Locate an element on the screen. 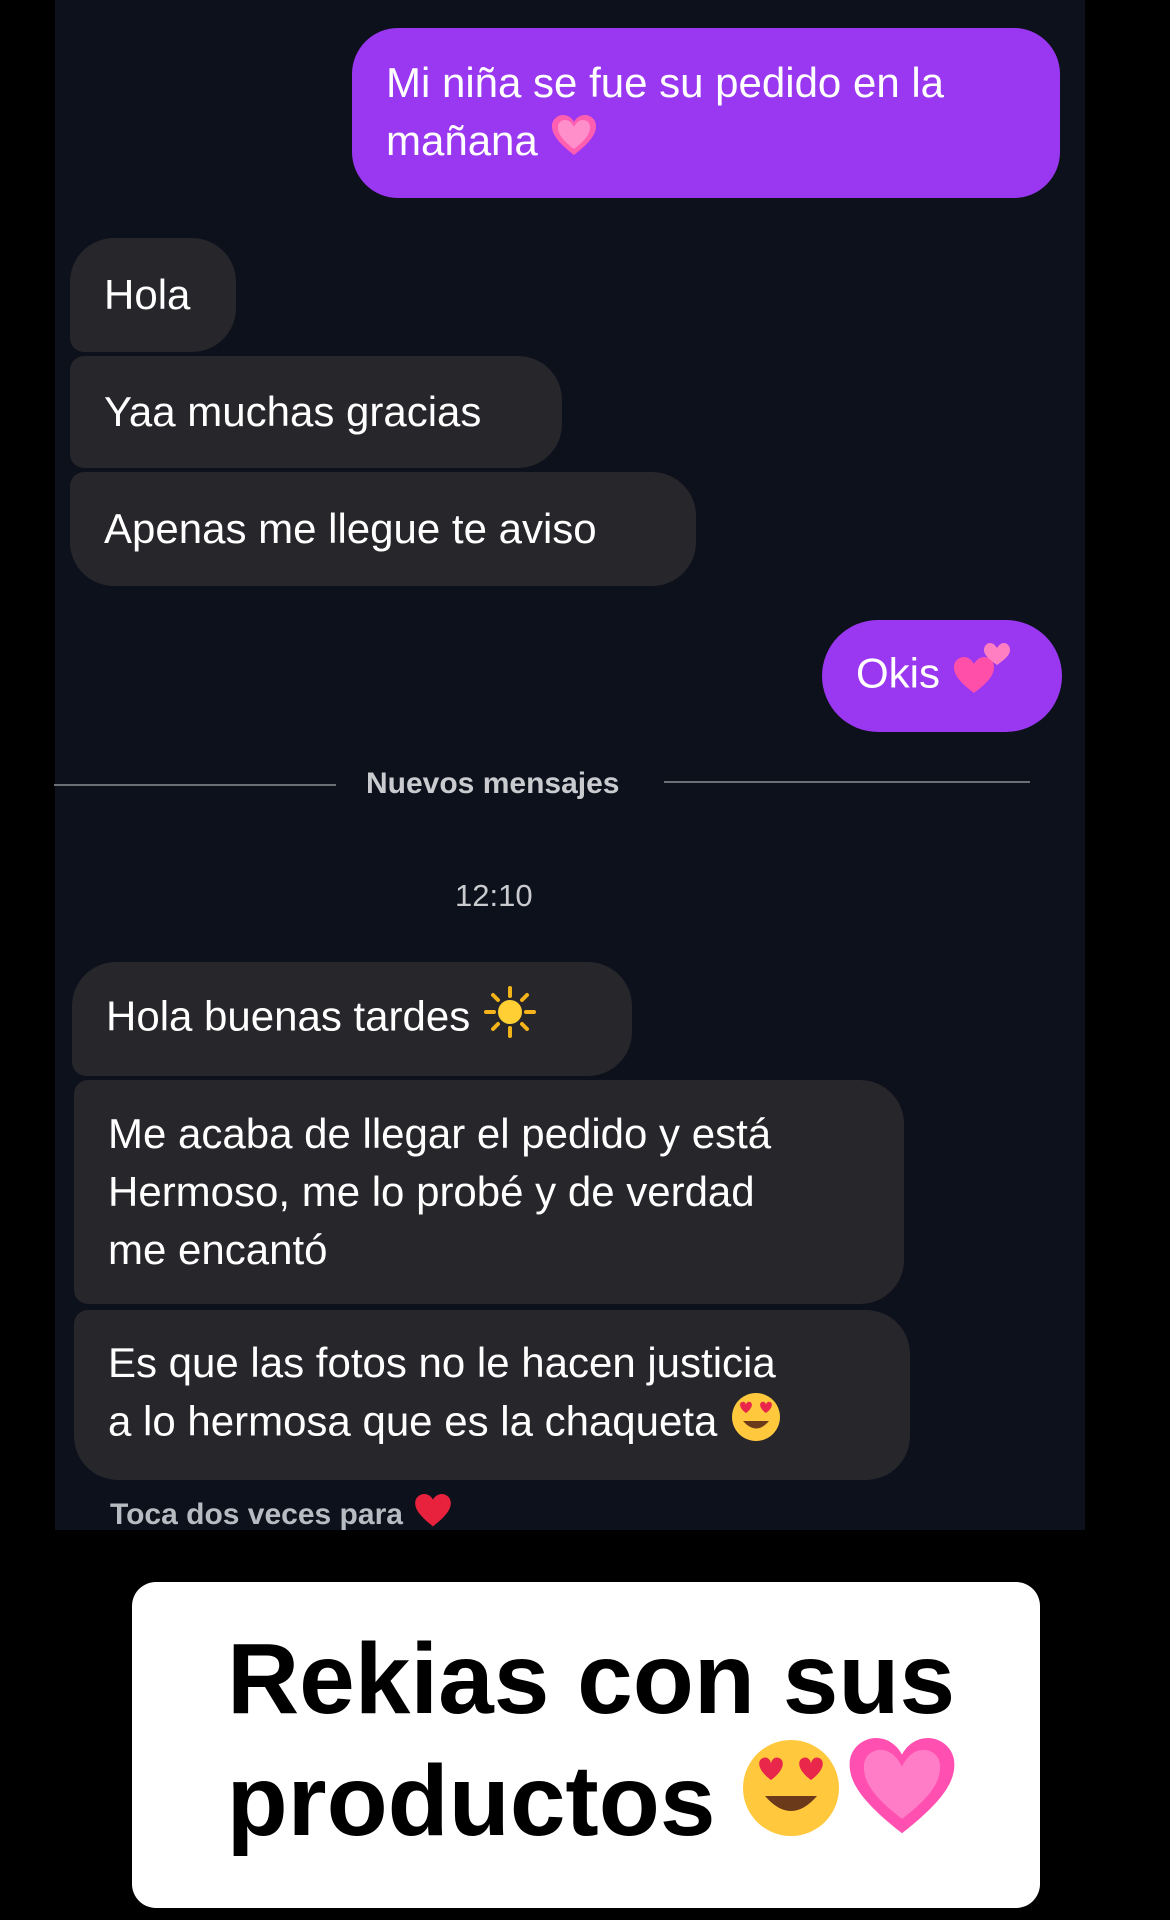  divider-line-left is located at coordinates (195, 785).